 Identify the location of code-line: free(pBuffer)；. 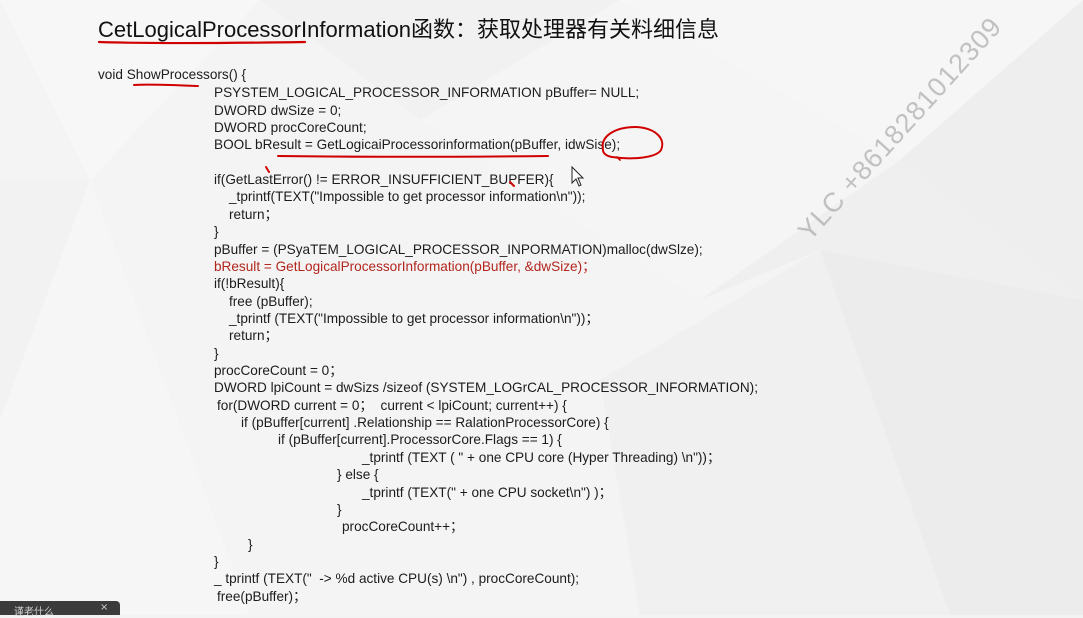
(262, 596).